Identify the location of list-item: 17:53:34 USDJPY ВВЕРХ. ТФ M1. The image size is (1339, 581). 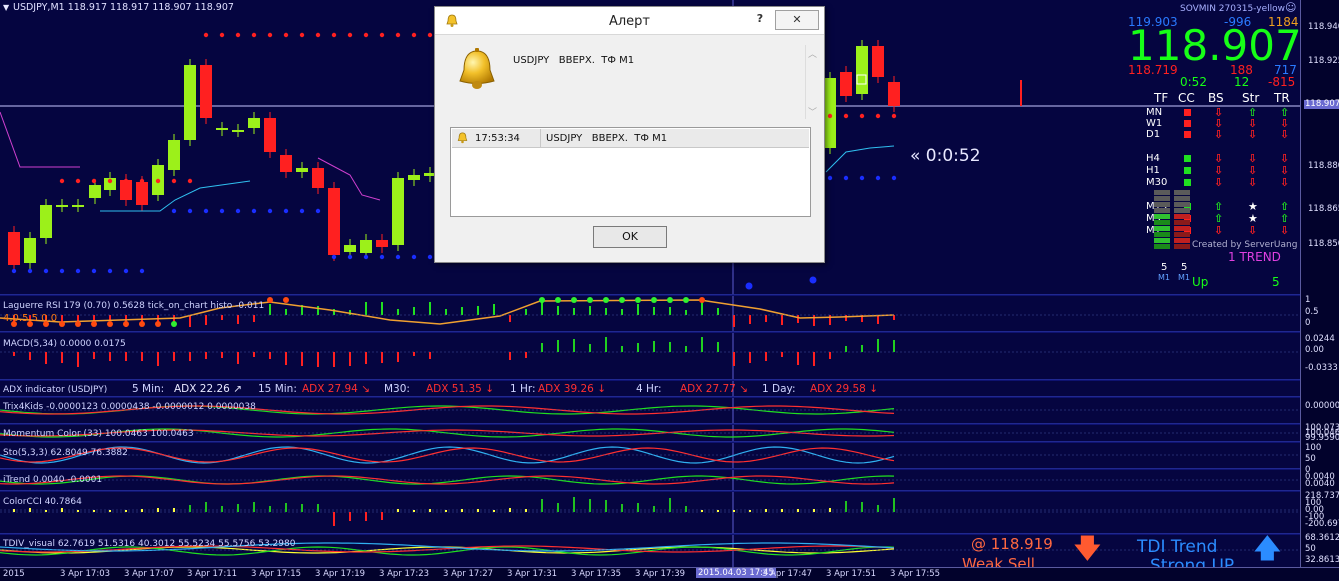
(630, 138).